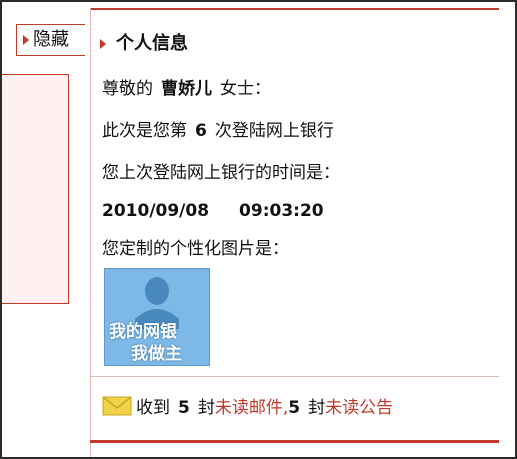 This screenshot has width=517, height=459. Describe the element at coordinates (245, 89) in the screenshot. I see `greeting-suffix: 女士：` at that location.